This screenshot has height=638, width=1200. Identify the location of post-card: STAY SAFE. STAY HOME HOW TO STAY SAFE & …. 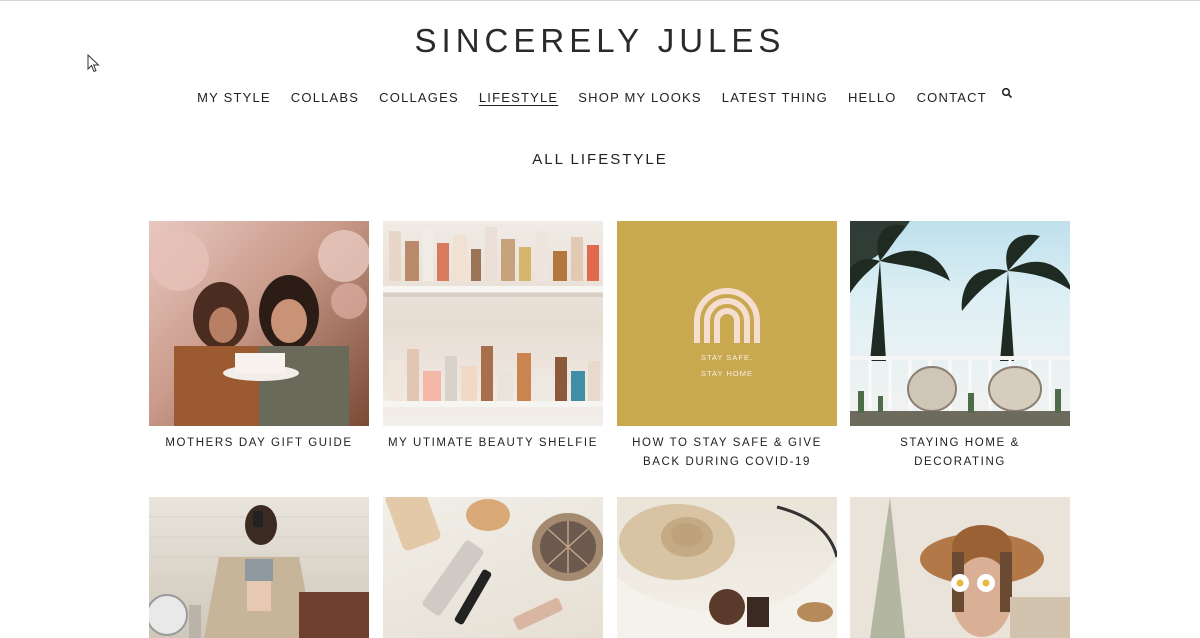
(727, 346).